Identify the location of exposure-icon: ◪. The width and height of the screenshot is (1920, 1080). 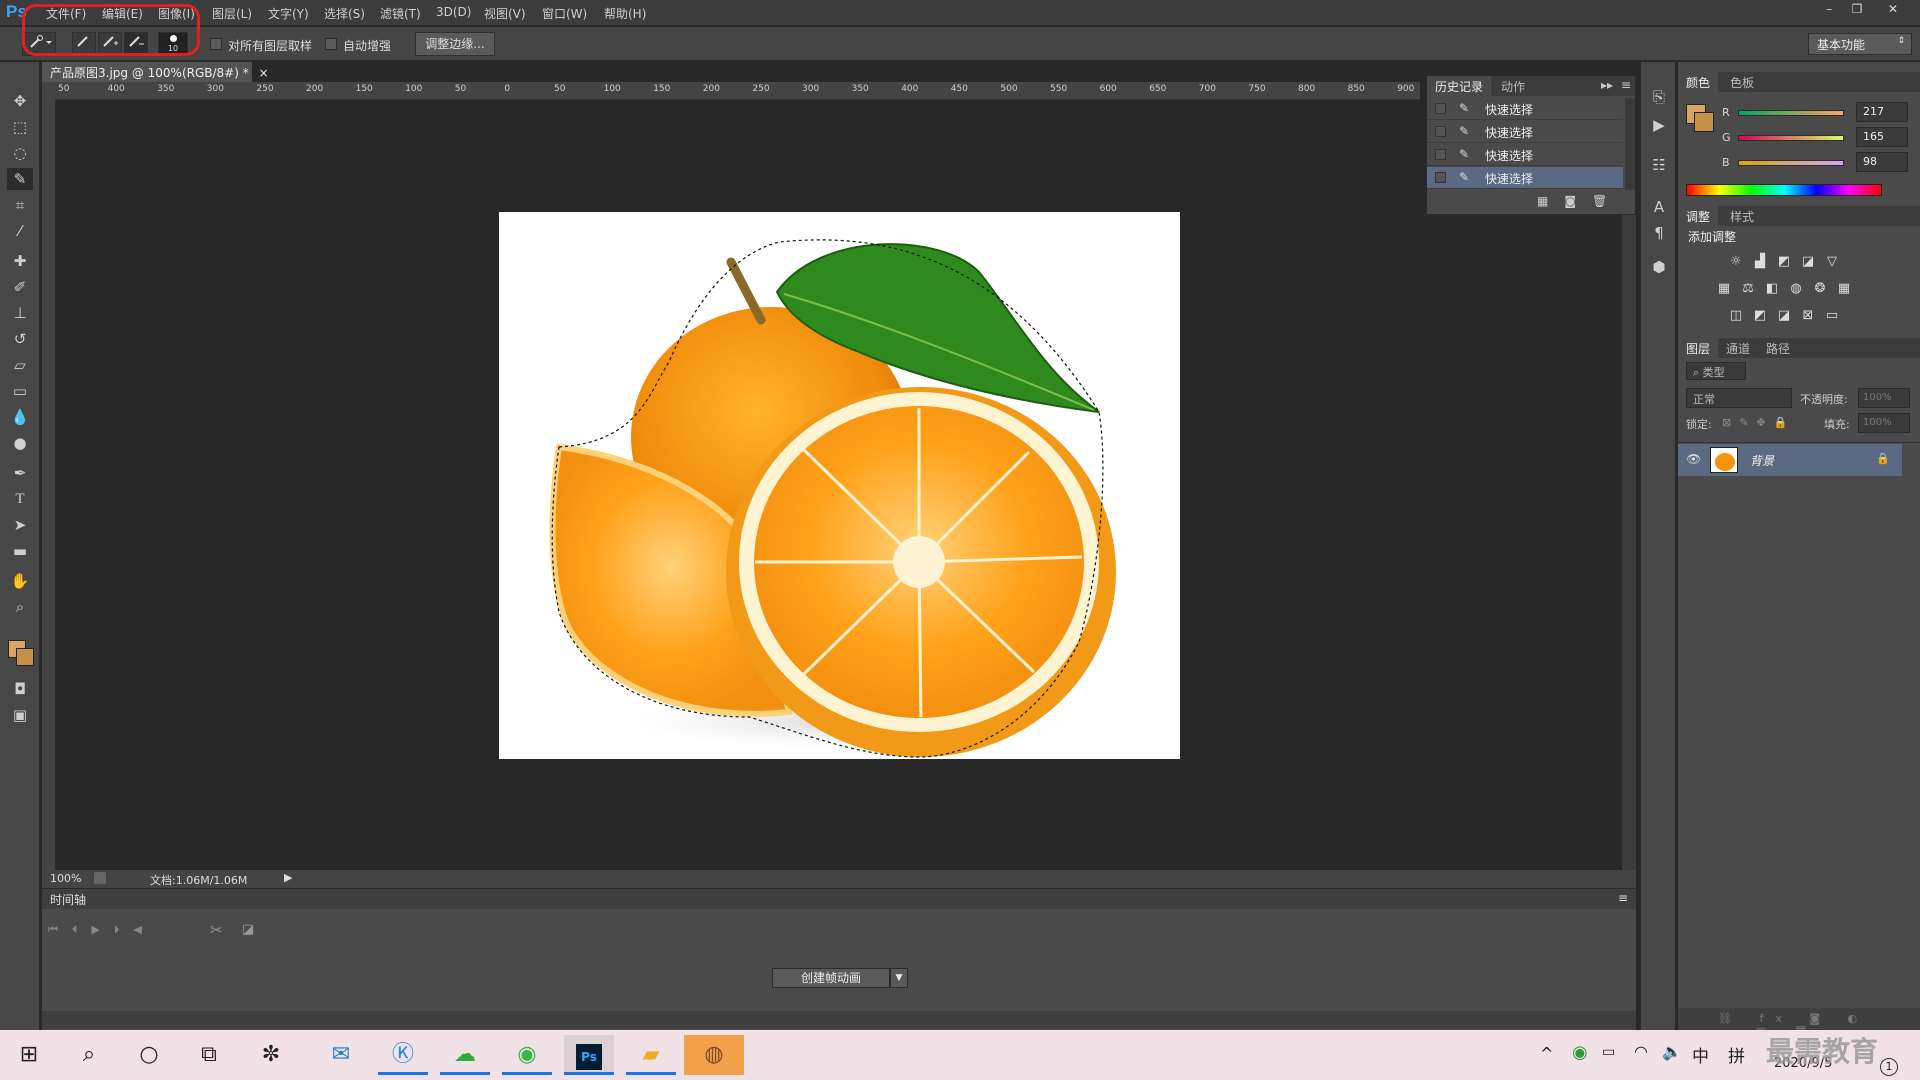
(1808, 262).